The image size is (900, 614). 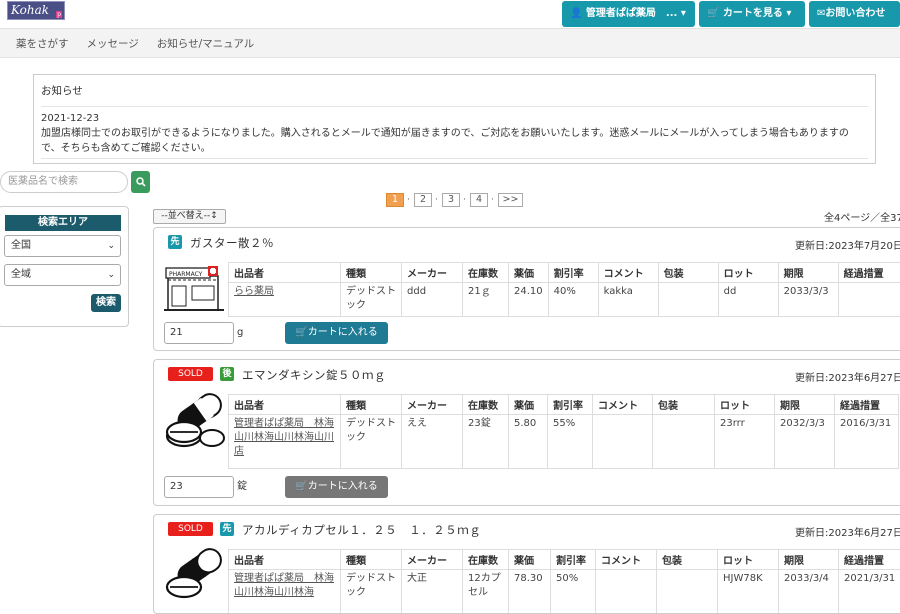 I want to click on table-cell: 78.30, so click(x=530, y=592).